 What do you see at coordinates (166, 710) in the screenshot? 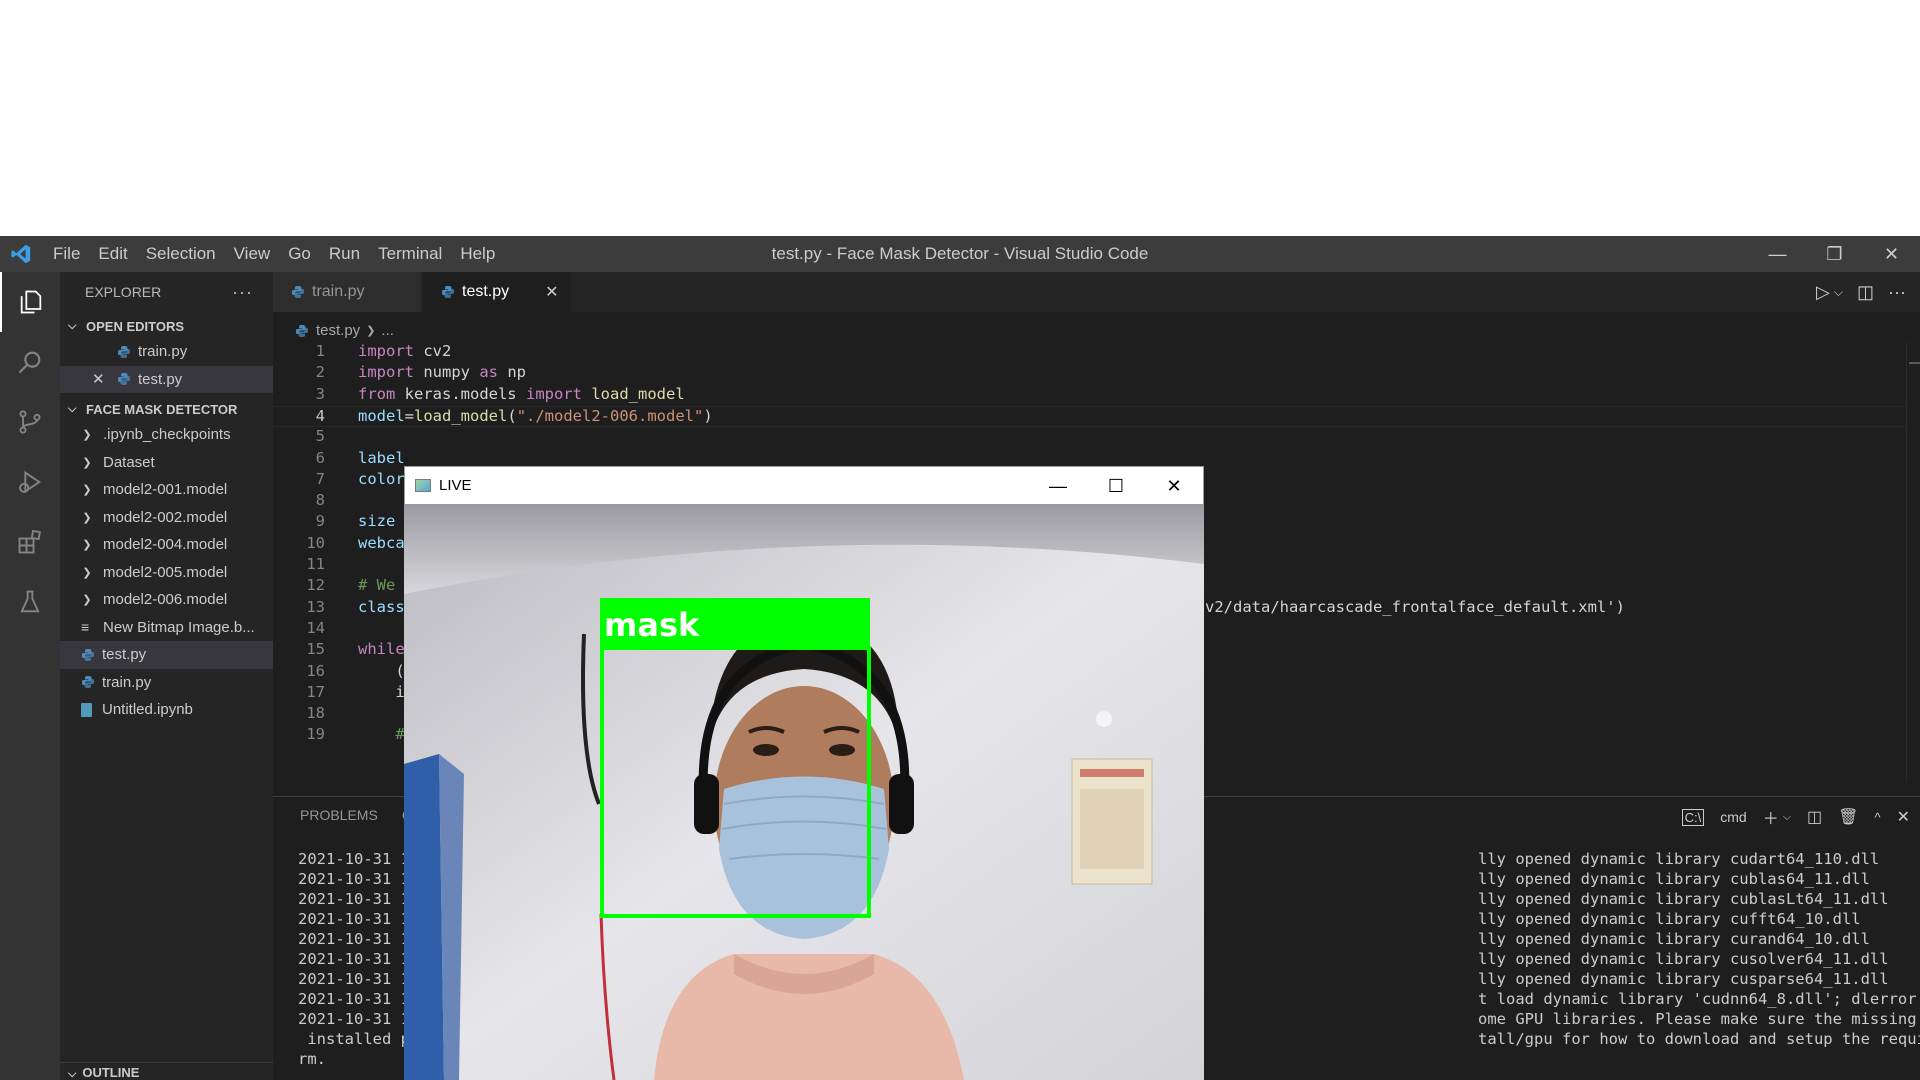
I see `file-item: Untitled.ipynb` at bounding box center [166, 710].